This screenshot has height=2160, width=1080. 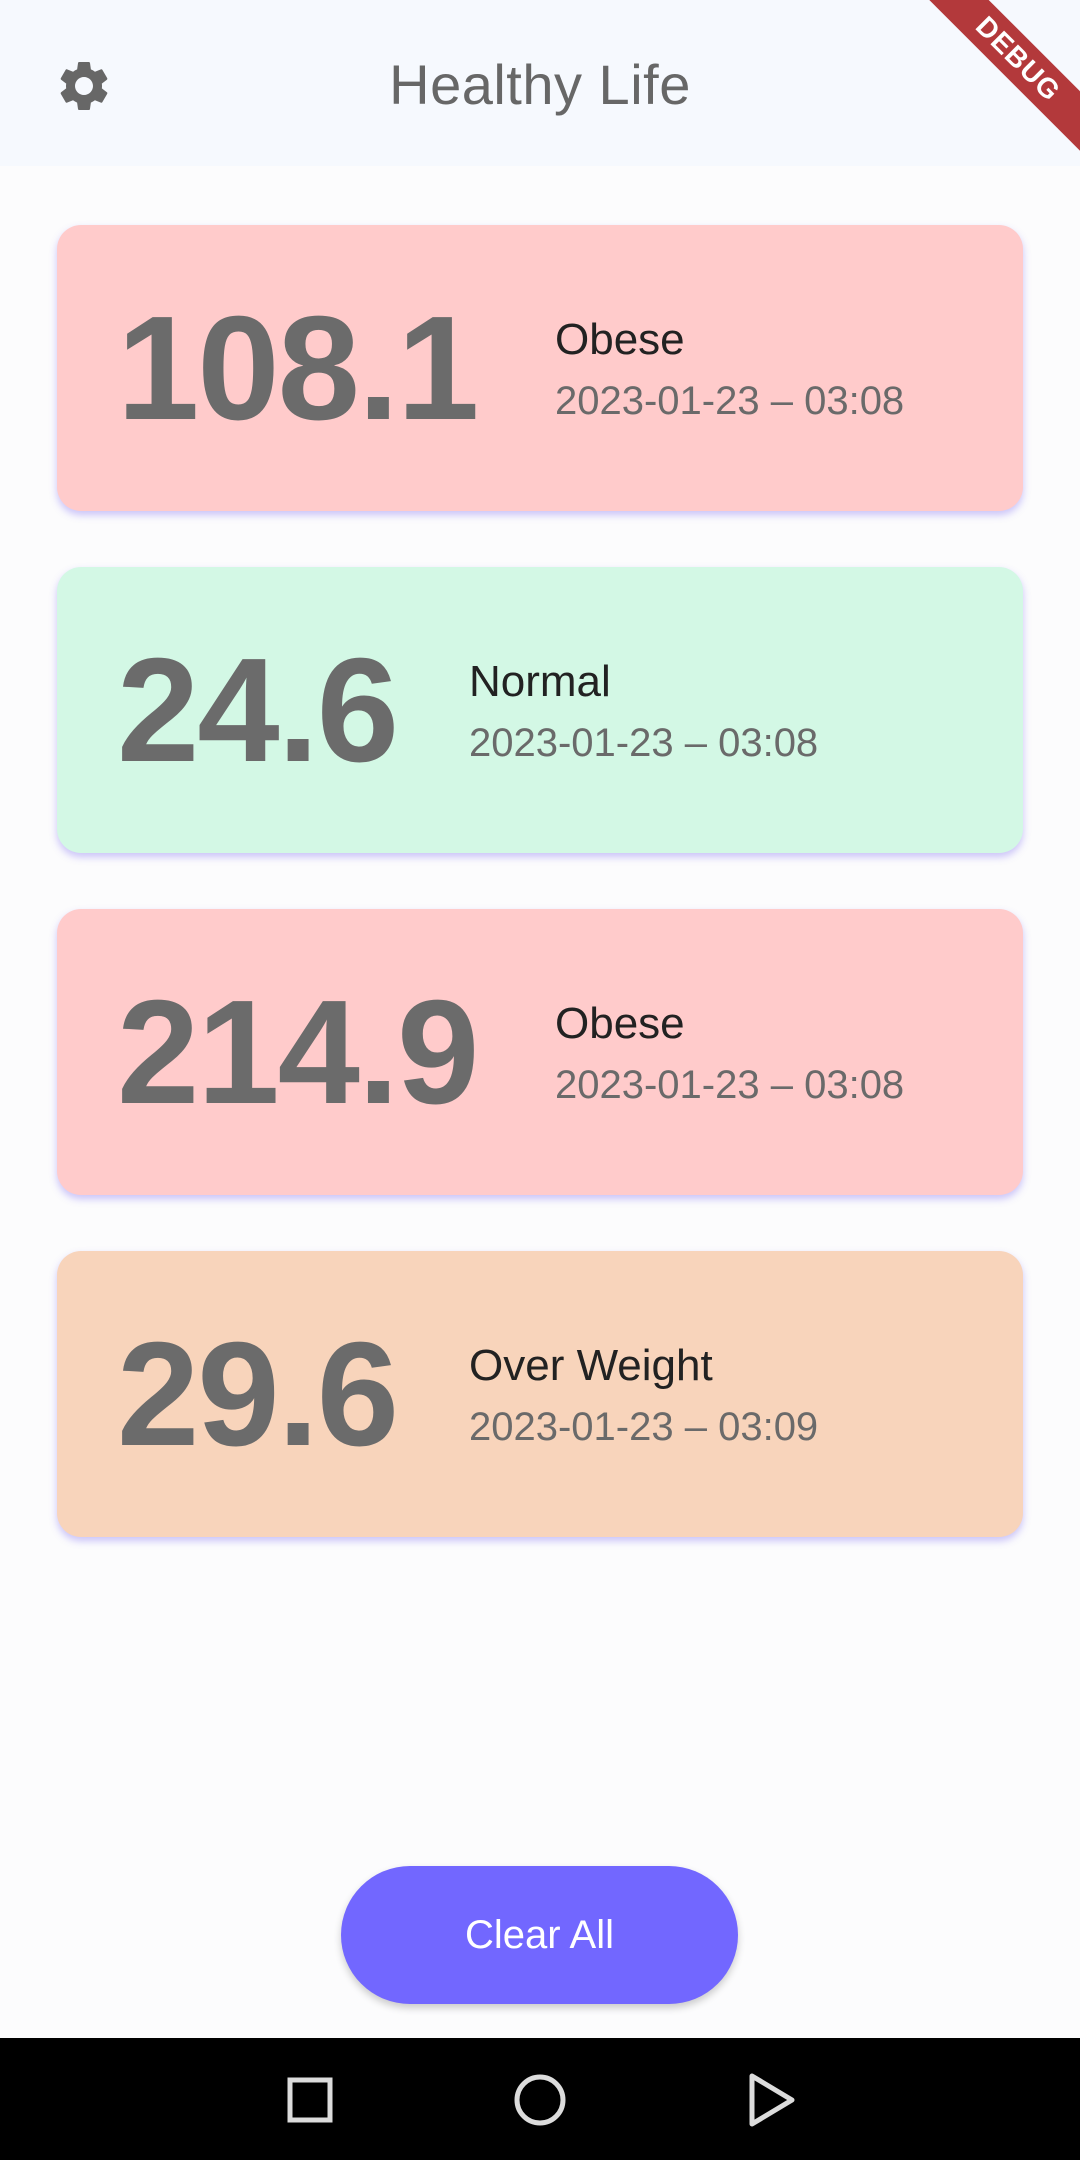 What do you see at coordinates (298, 368) in the screenshot?
I see `bmi-value: 108.1` at bounding box center [298, 368].